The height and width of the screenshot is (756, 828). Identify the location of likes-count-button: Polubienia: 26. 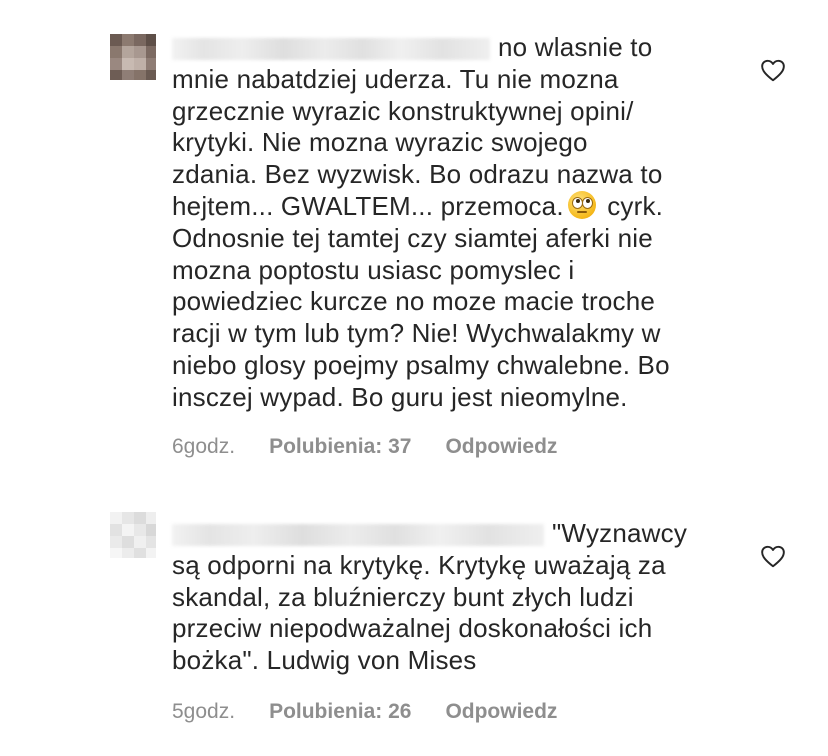
(340, 712).